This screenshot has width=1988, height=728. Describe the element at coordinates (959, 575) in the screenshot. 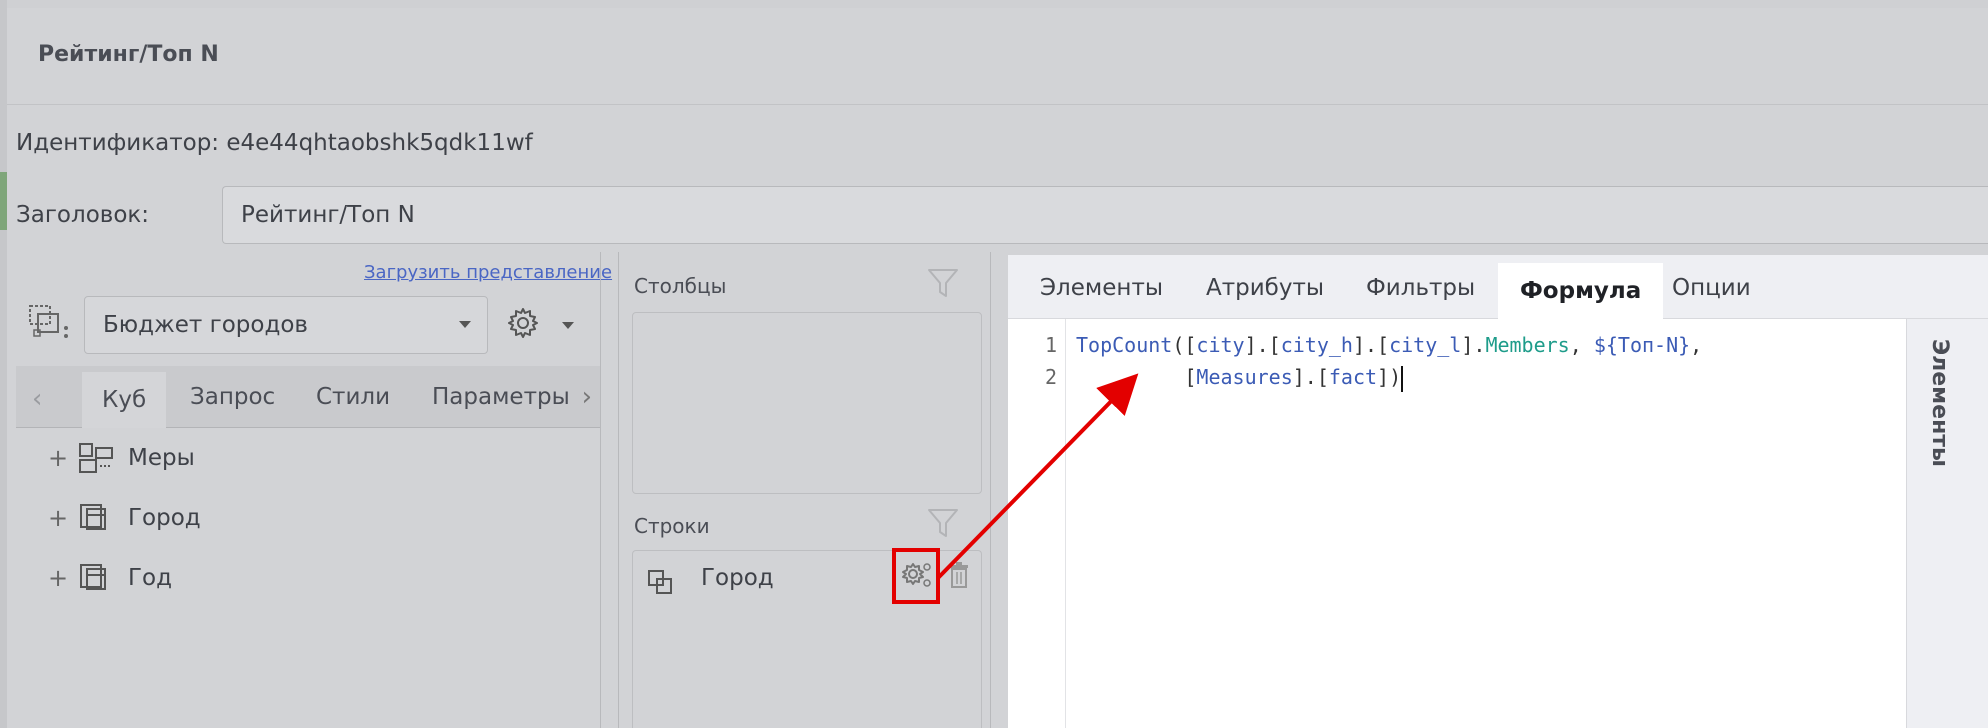

I see `trash-icon` at that location.